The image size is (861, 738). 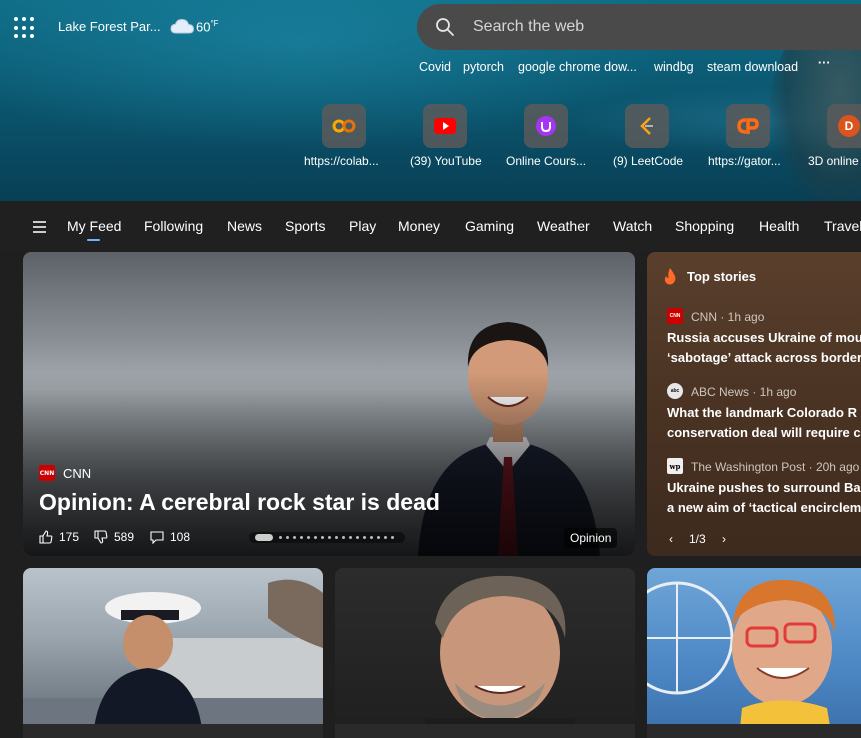 I want to click on story-title: What the landmark Colorado R, so click(x=764, y=413).